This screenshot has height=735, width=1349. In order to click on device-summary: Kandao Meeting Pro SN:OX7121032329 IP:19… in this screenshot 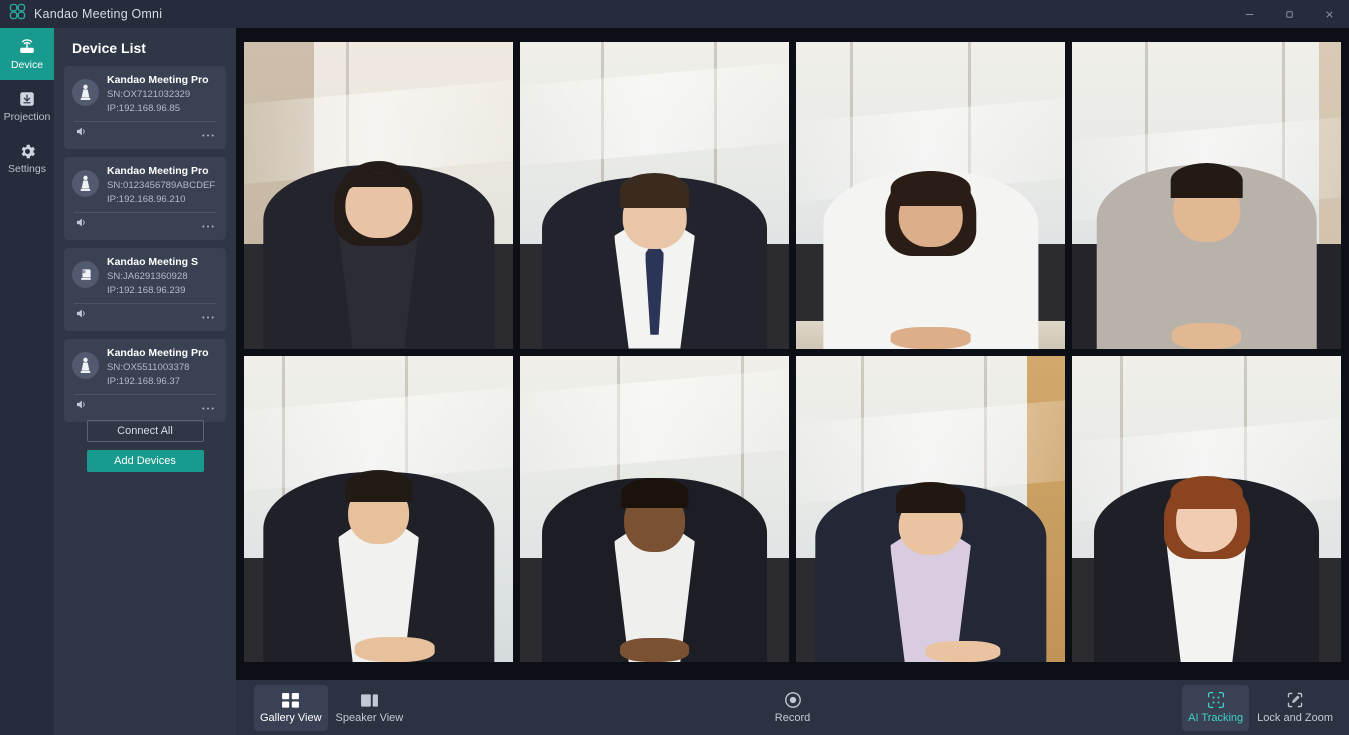, I will do `click(145, 94)`.